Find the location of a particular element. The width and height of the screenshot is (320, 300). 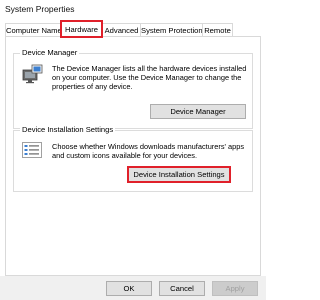

device-manager-icon is located at coordinates (33, 74).